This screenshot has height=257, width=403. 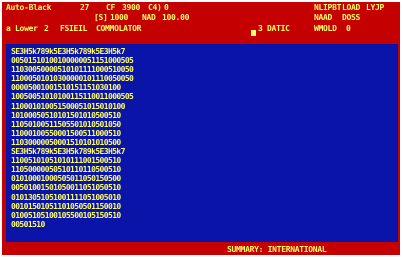 What do you see at coordinates (46, 28) in the screenshot?
I see `row3-value-b: 2` at bounding box center [46, 28].